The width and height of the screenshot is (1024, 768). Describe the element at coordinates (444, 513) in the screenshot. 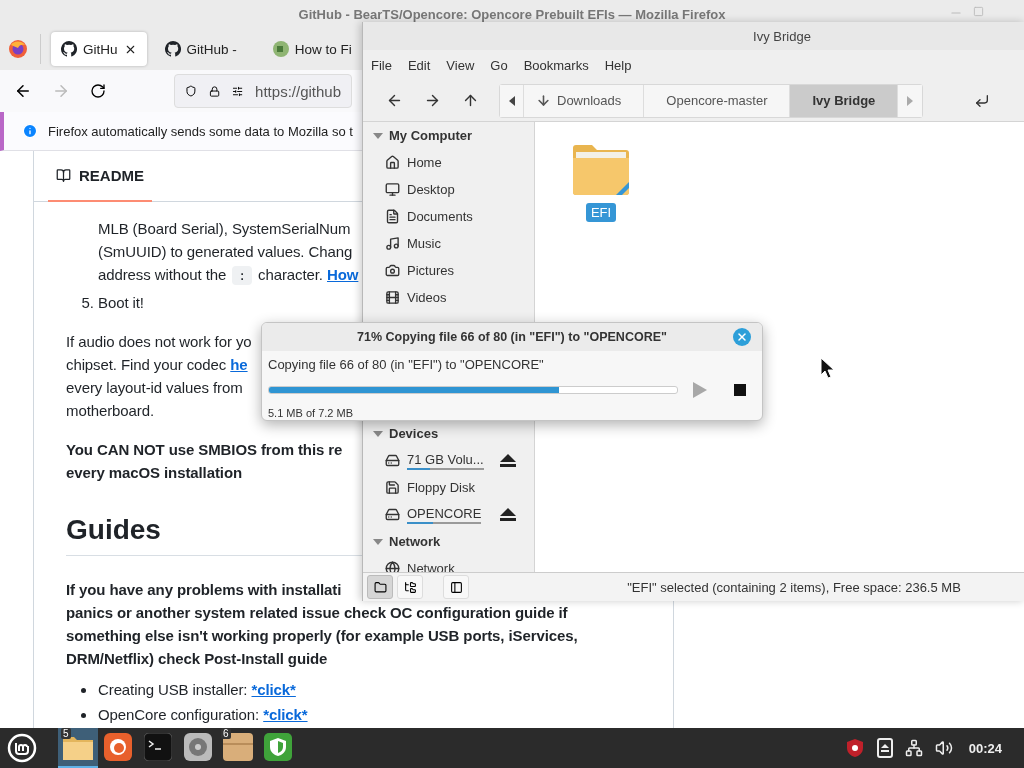

I see `sidebar-item: OPENCORE` at that location.